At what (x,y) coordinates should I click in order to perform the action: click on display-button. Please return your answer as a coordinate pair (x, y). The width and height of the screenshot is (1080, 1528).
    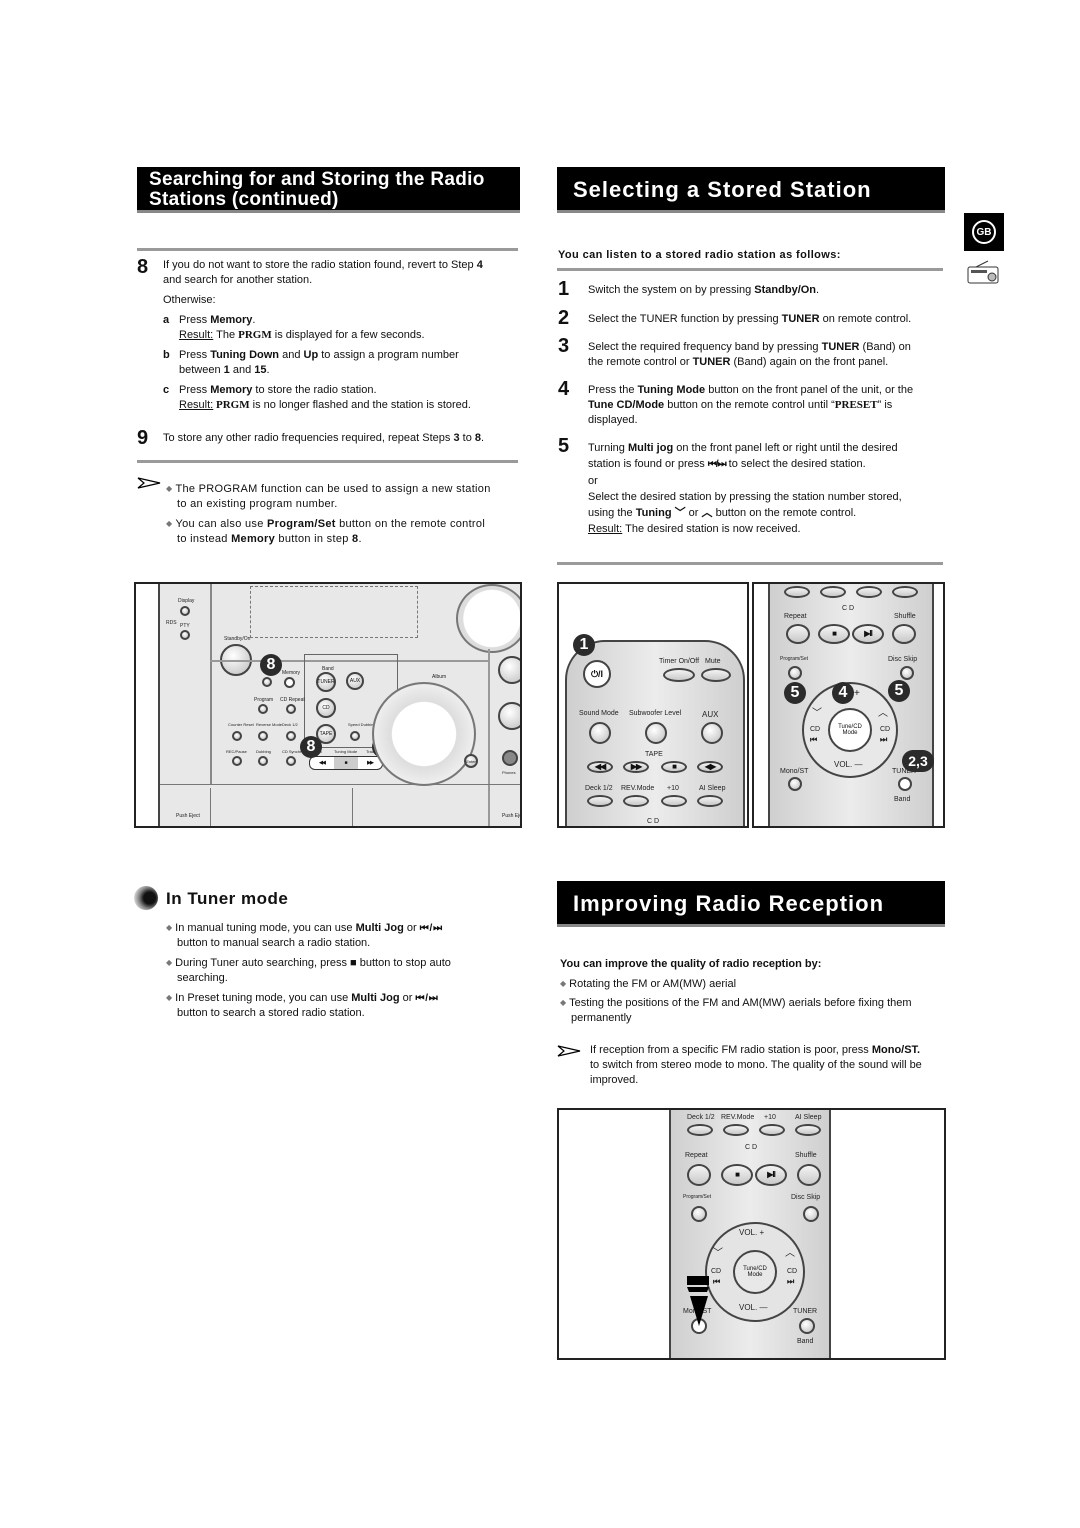
    Looking at the image, I should click on (185, 611).